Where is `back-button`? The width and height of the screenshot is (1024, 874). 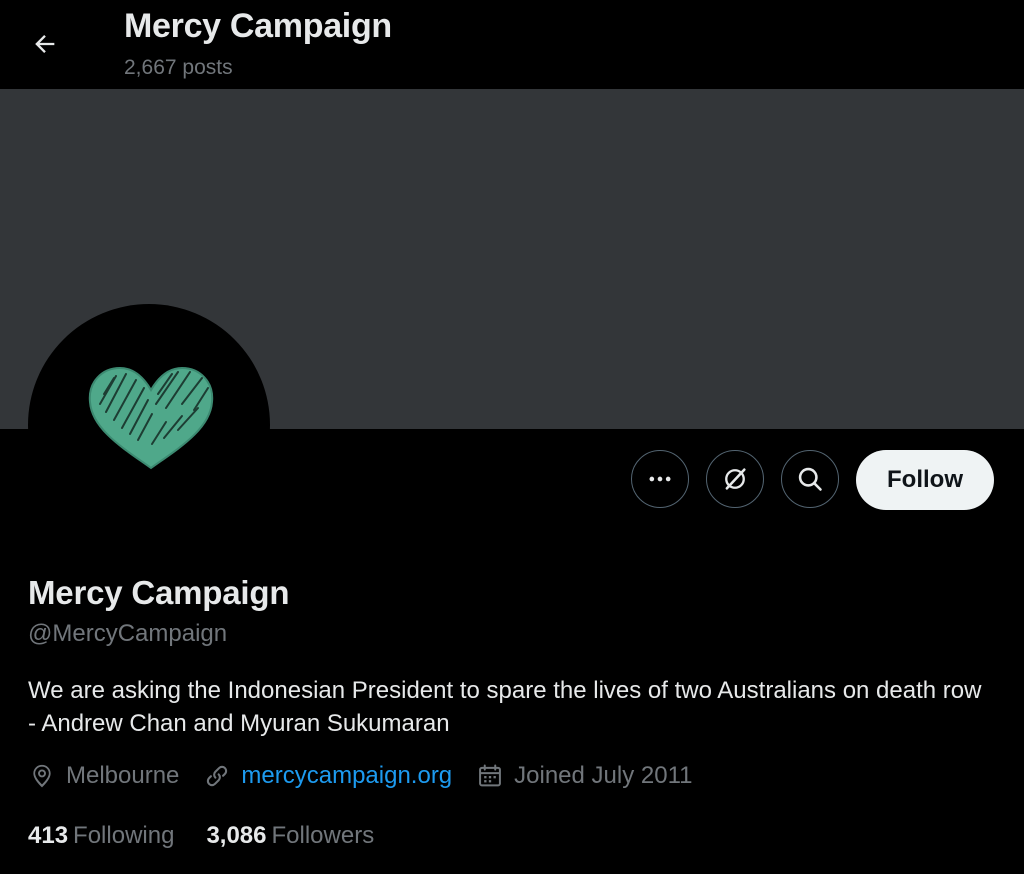 back-button is located at coordinates (45, 44).